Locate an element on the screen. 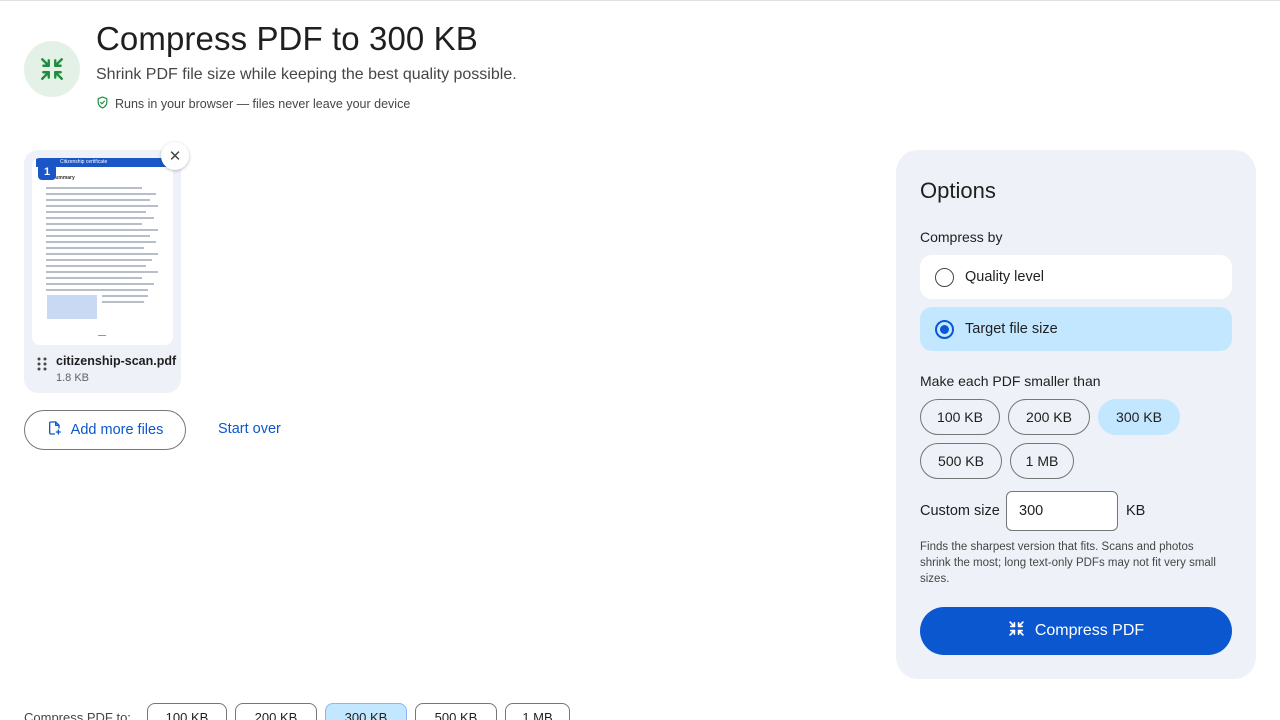 The height and width of the screenshot is (720, 1280). compress-arrows-icon is located at coordinates (52, 69).